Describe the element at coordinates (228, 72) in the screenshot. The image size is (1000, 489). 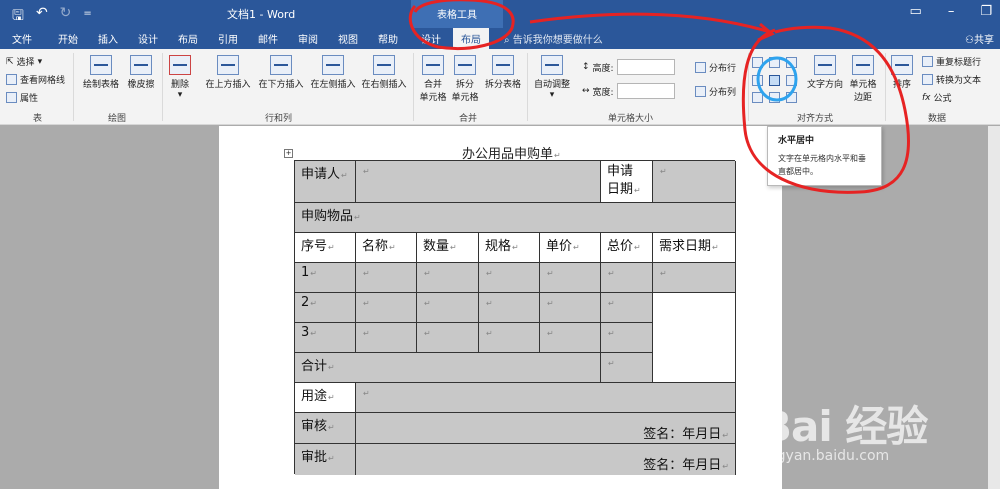
I see `insert-above-button: 在上方插入` at that location.